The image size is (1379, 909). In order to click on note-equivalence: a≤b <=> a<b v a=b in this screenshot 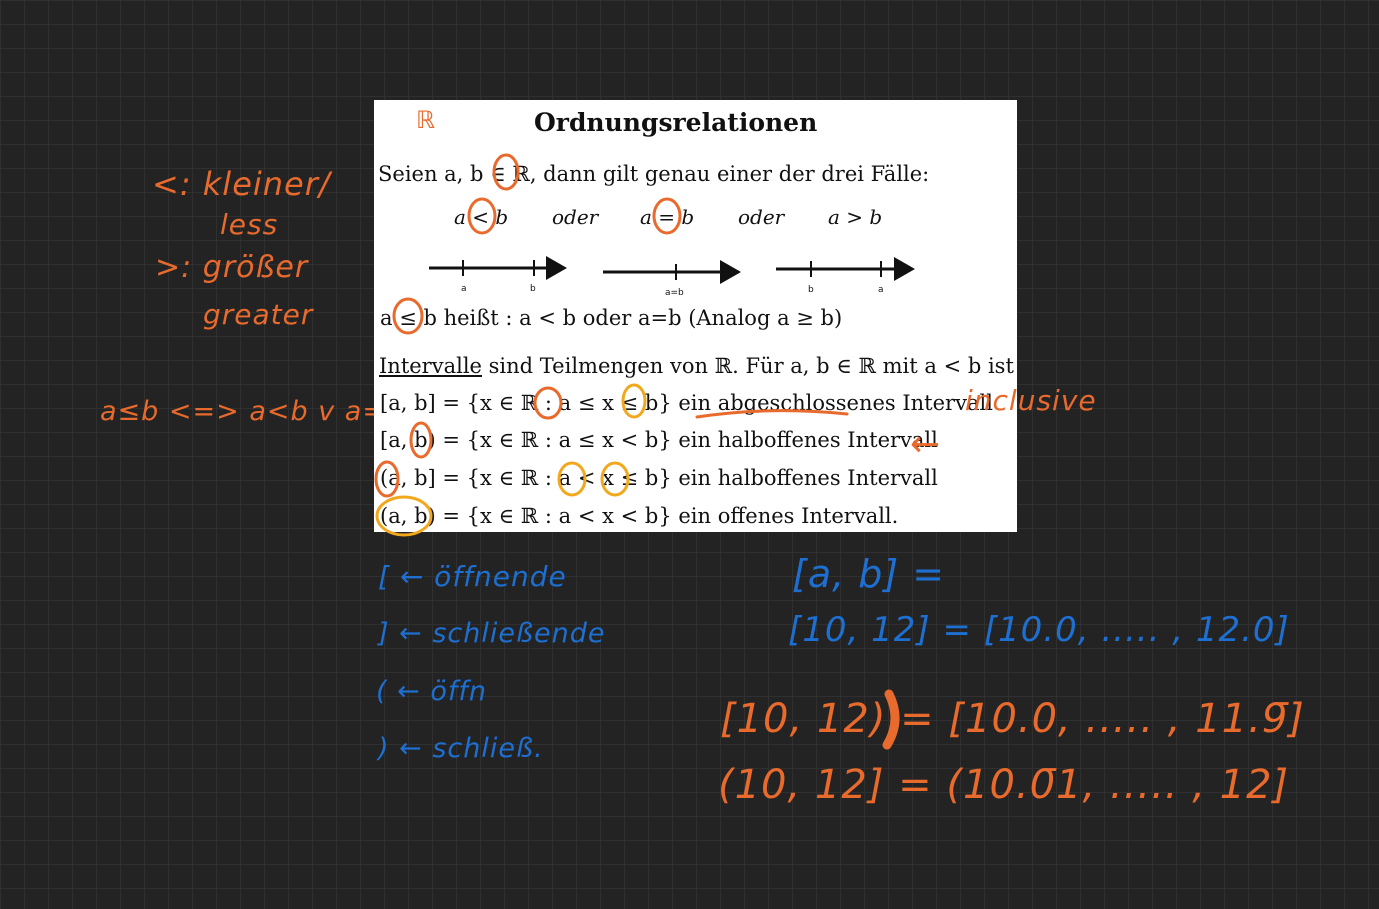, I will do `click(252, 411)`.